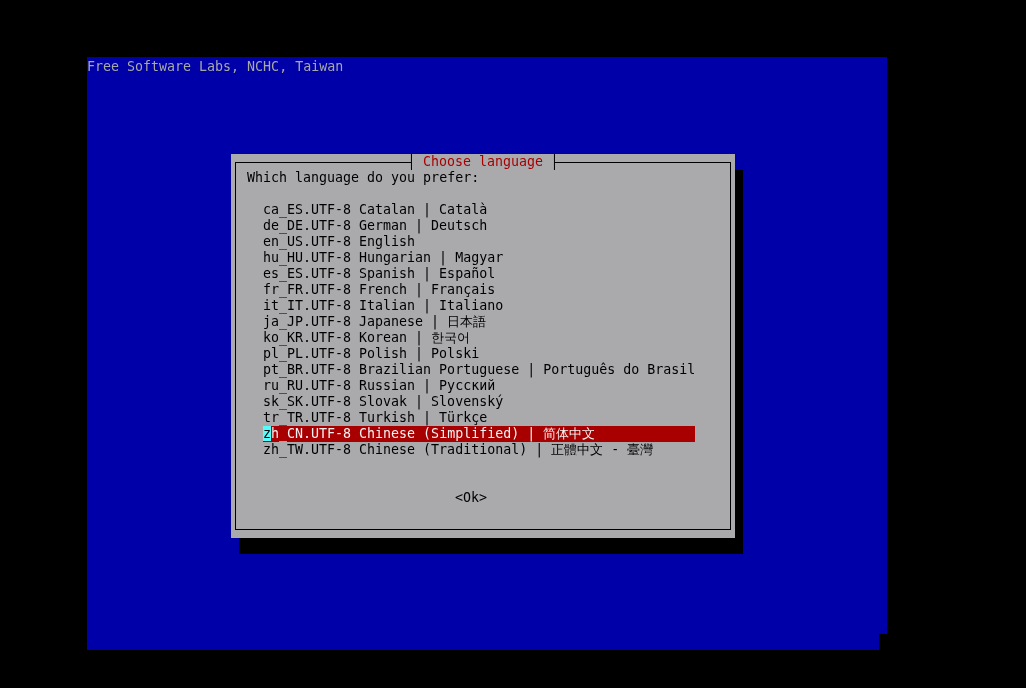 This screenshot has height=688, width=1026. I want to click on list-item: pt_BR.UTF-8 Brazilian Portuguese | Português do Brasil, so click(479, 370).